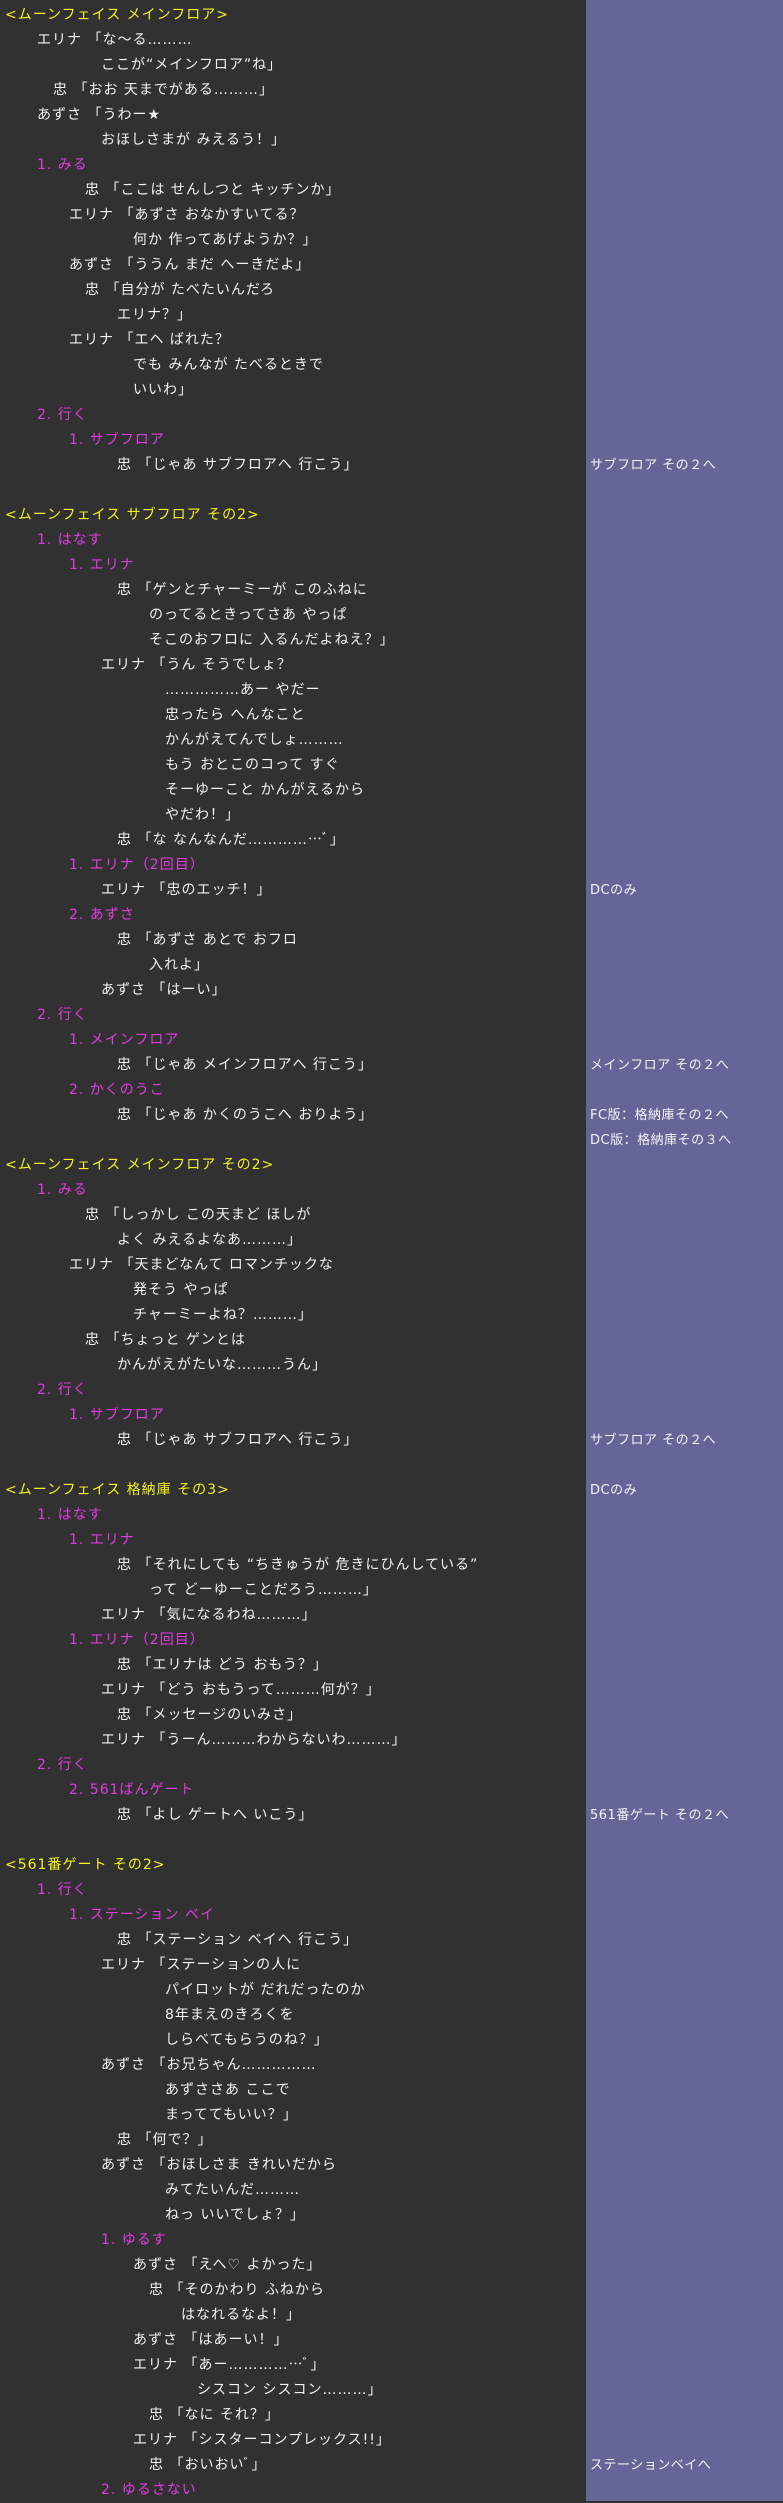 The image size is (783, 2503). What do you see at coordinates (186, 890) in the screenshot?
I see `dialogue-line: エリナ 「忠のエッチ！」` at bounding box center [186, 890].